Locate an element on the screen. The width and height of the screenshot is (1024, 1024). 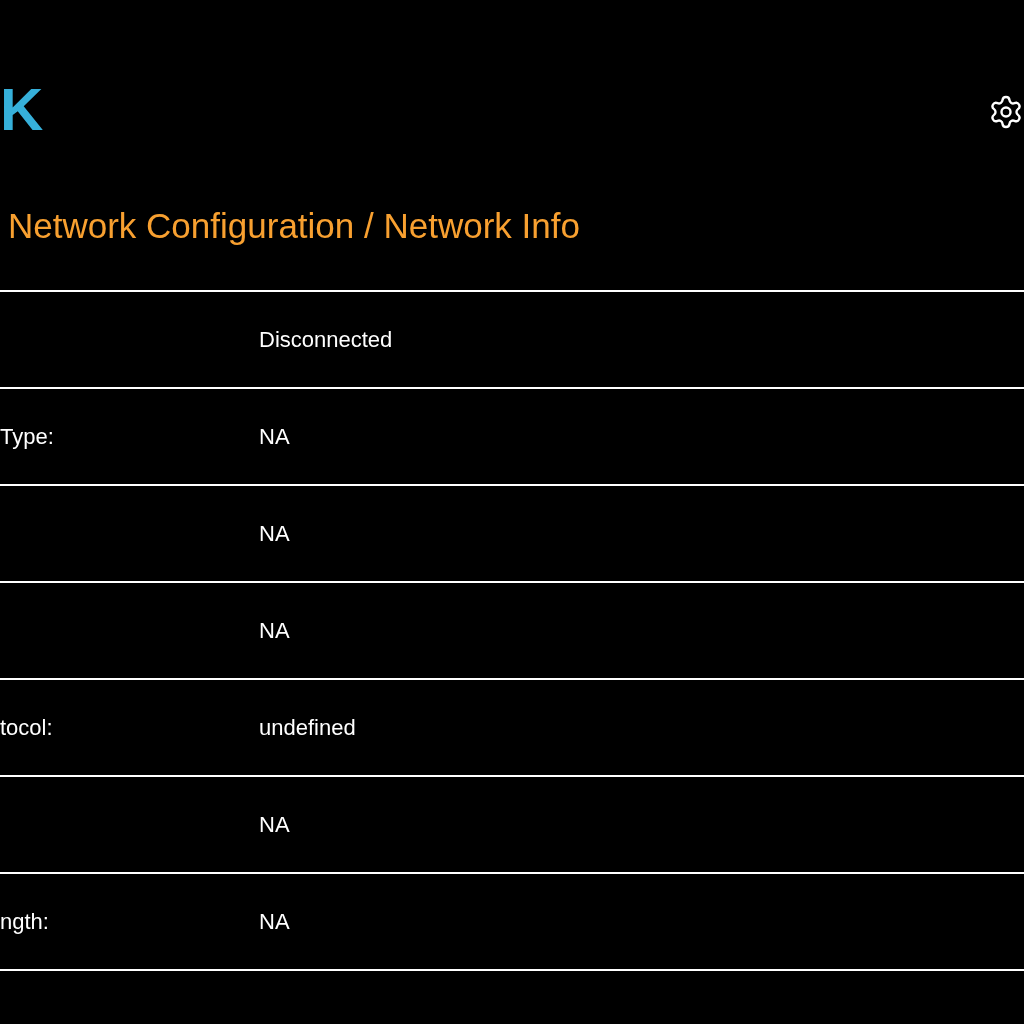
page-title: Network Configuration / Network Info is located at coordinates (294, 225).